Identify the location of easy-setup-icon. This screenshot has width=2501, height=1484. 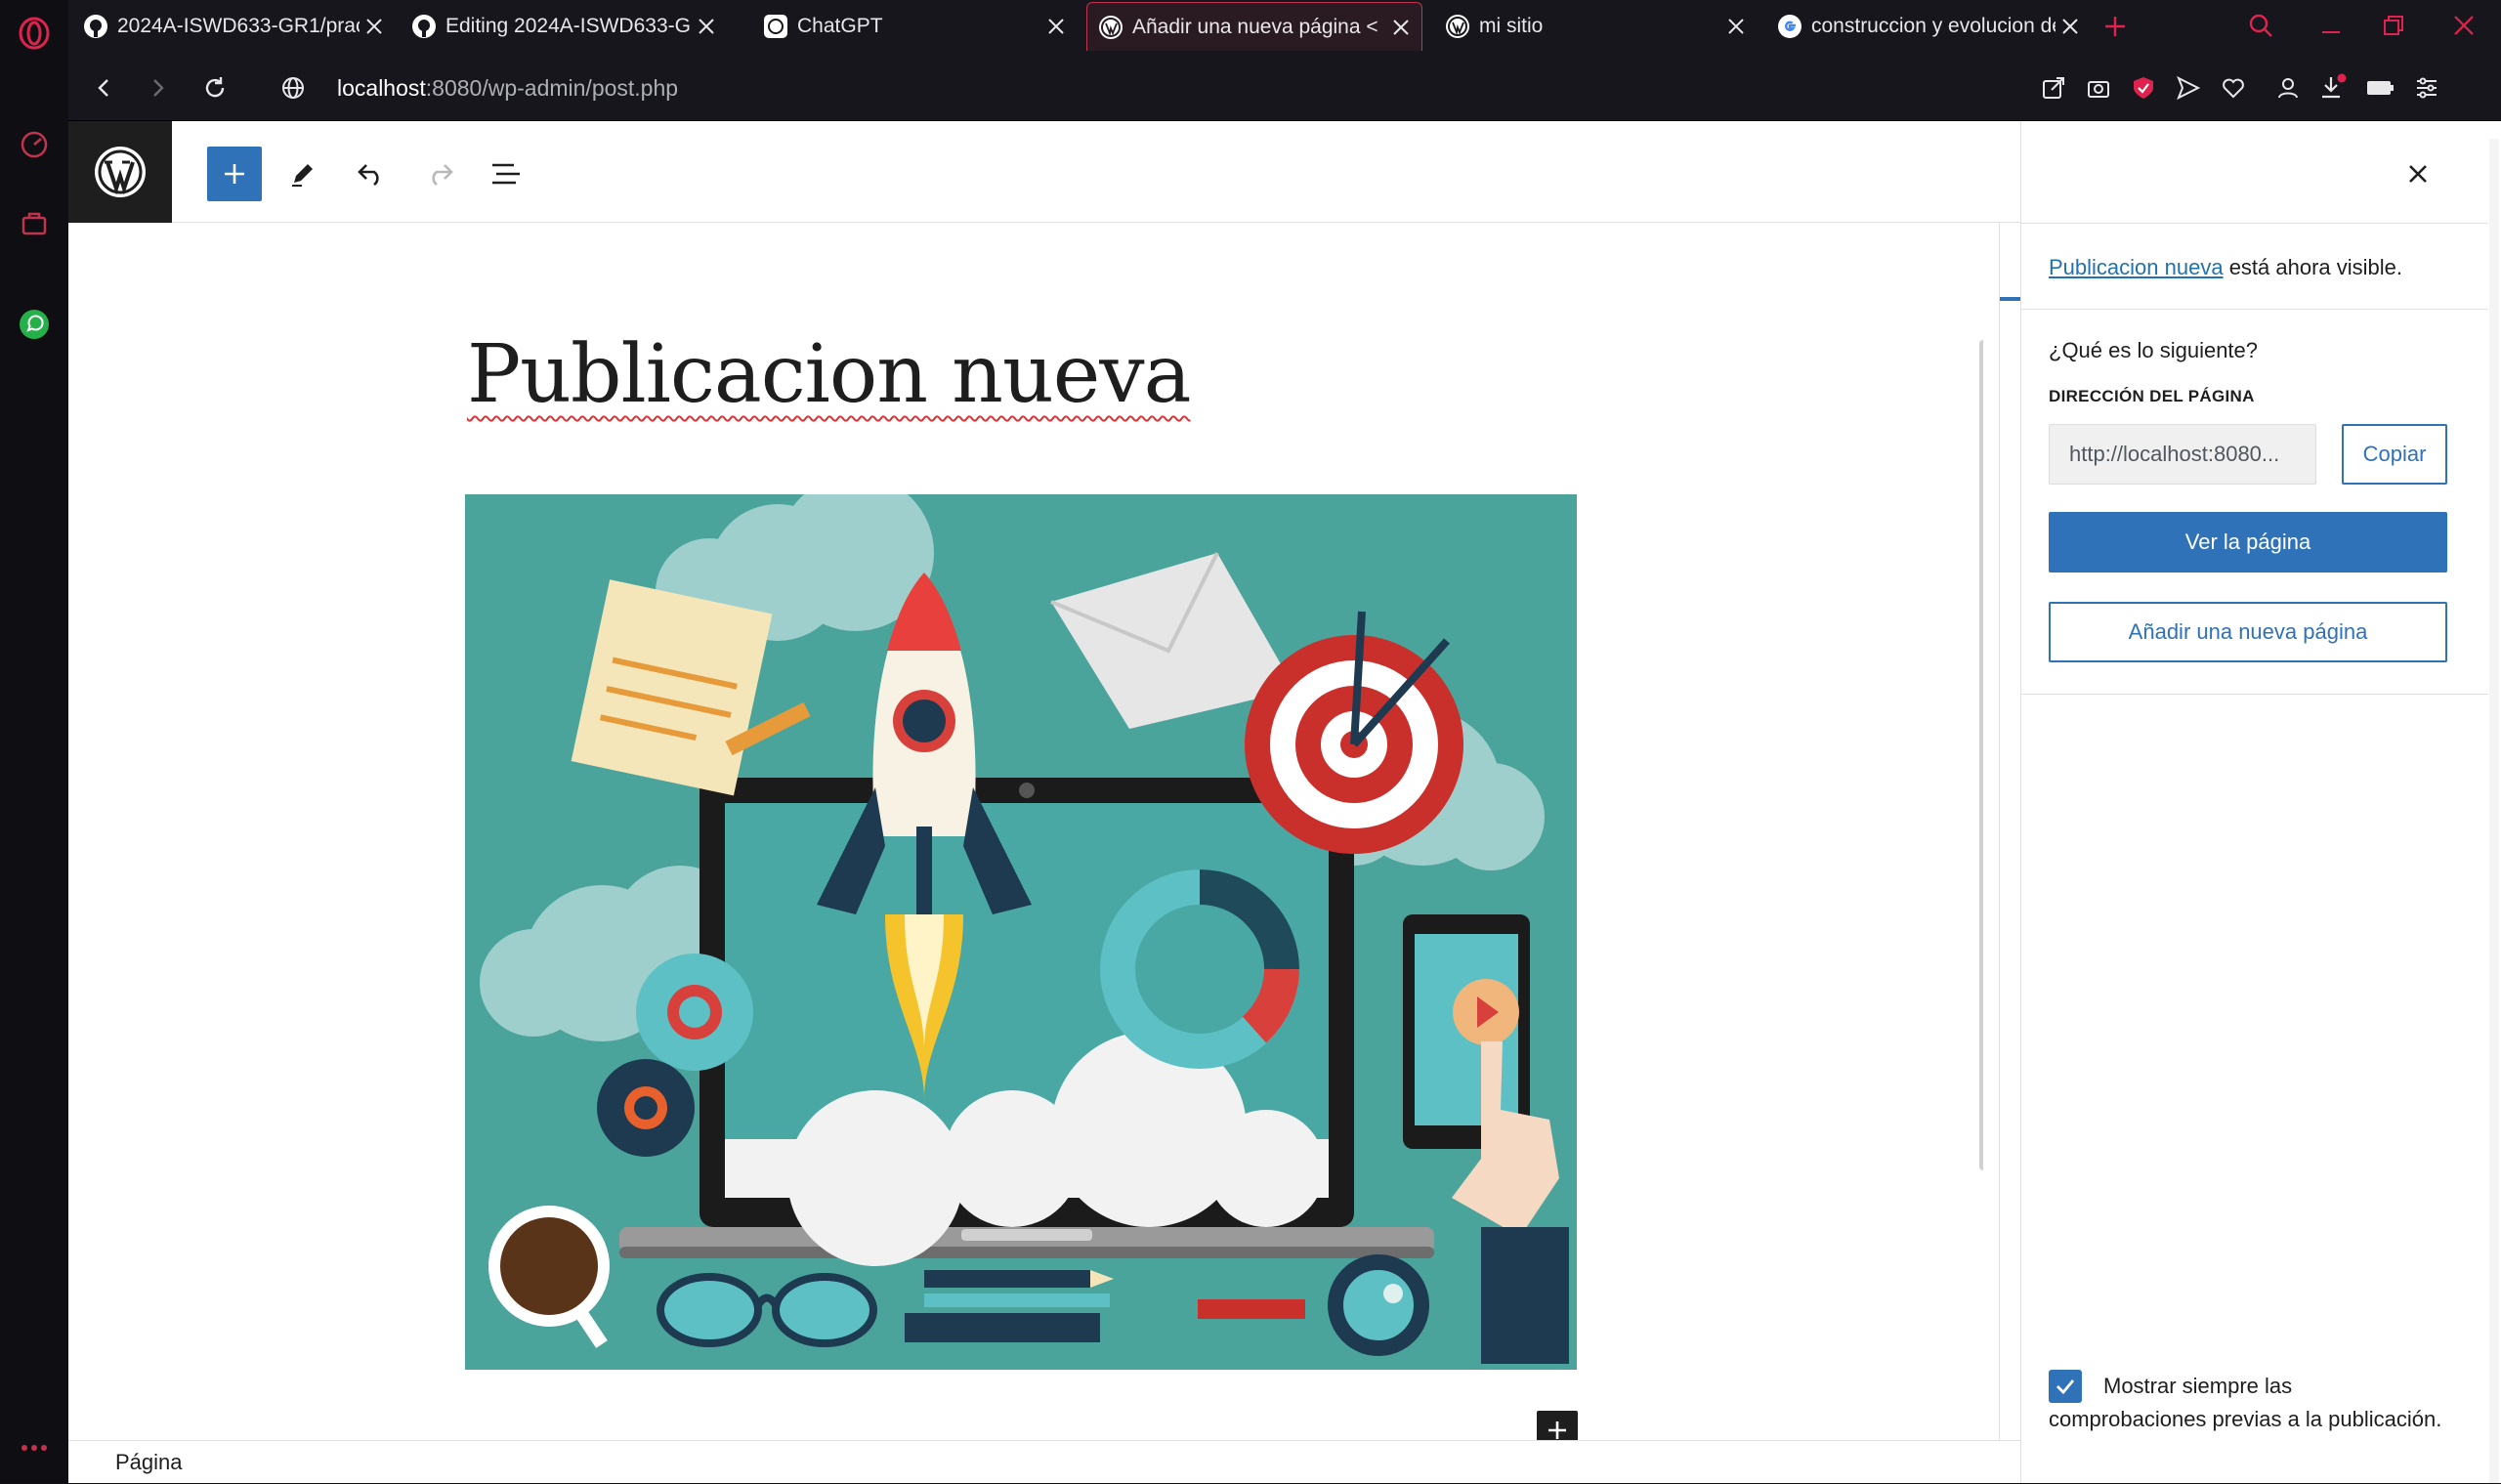
(2426, 87).